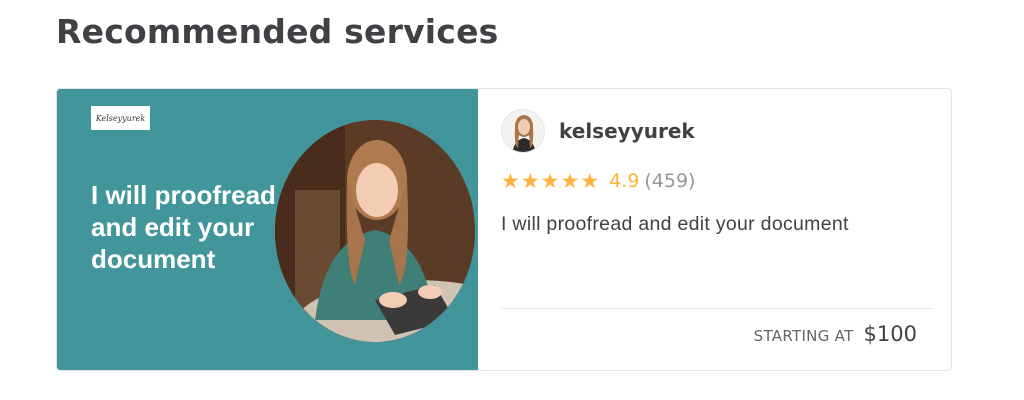  What do you see at coordinates (627, 131) in the screenshot?
I see `seller-name: kelseyyurek` at bounding box center [627, 131].